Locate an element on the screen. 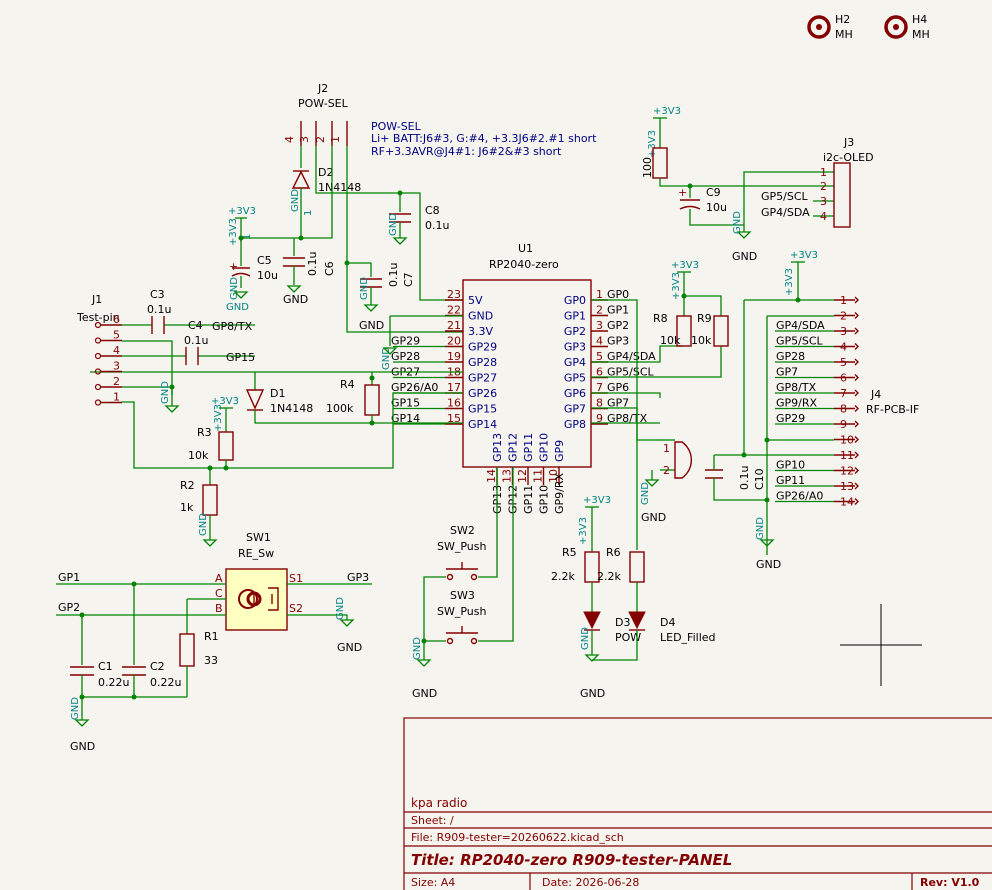  u1-pin-name: GP28 is located at coordinates (482, 362).